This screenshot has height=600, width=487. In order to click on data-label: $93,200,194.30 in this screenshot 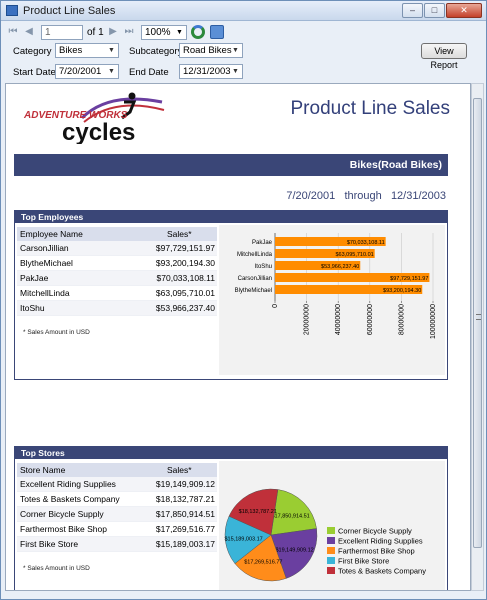, I will do `click(402, 291)`.